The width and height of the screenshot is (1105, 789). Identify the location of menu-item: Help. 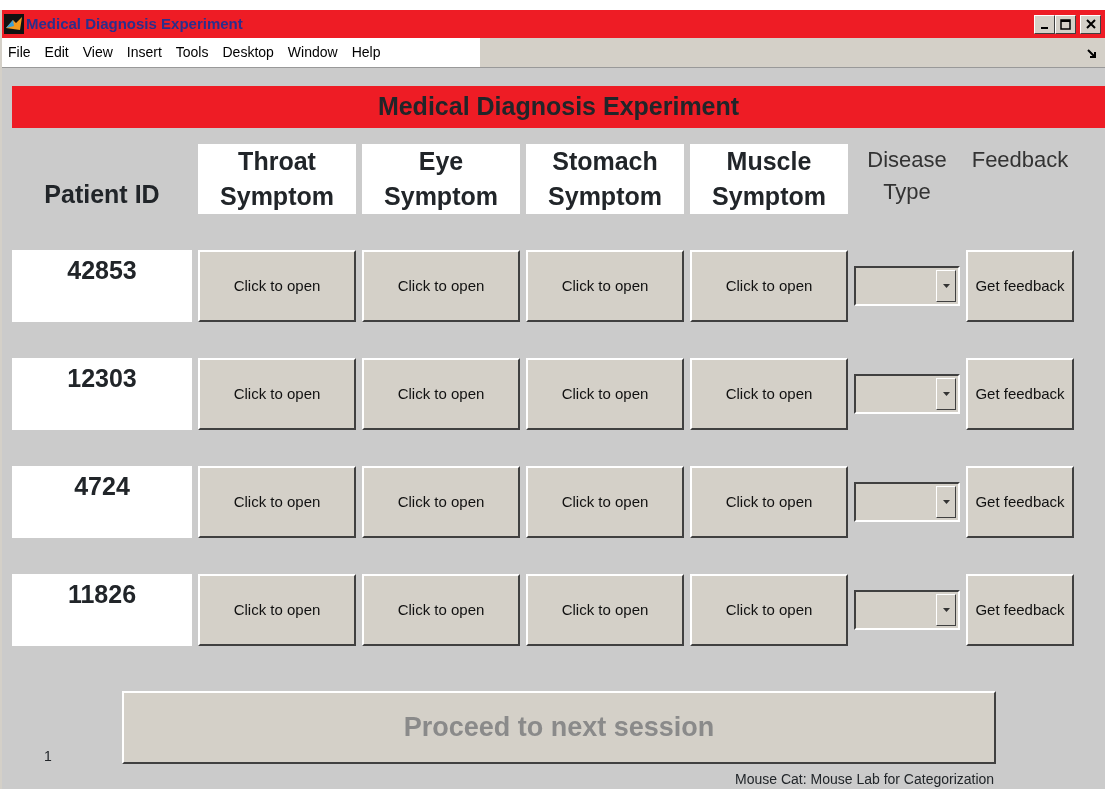
(366, 52).